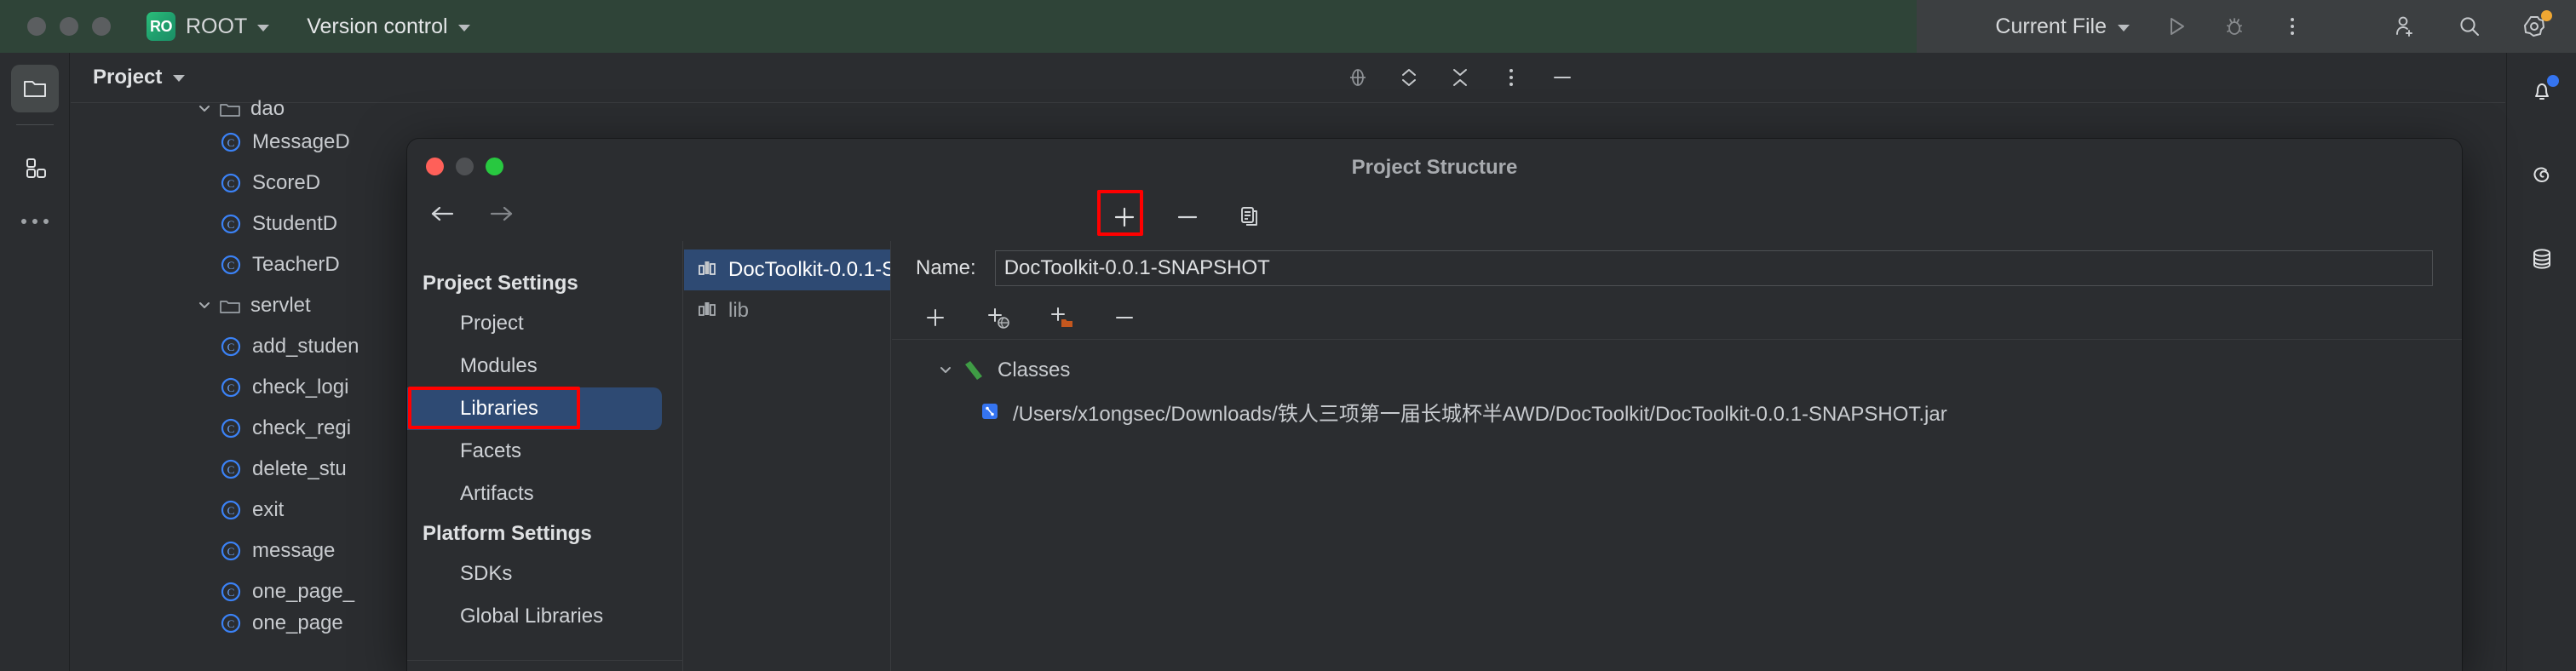 Image resolution: width=2576 pixels, height=671 pixels. What do you see at coordinates (2404, 26) in the screenshot?
I see `code-with-me-button` at bounding box center [2404, 26].